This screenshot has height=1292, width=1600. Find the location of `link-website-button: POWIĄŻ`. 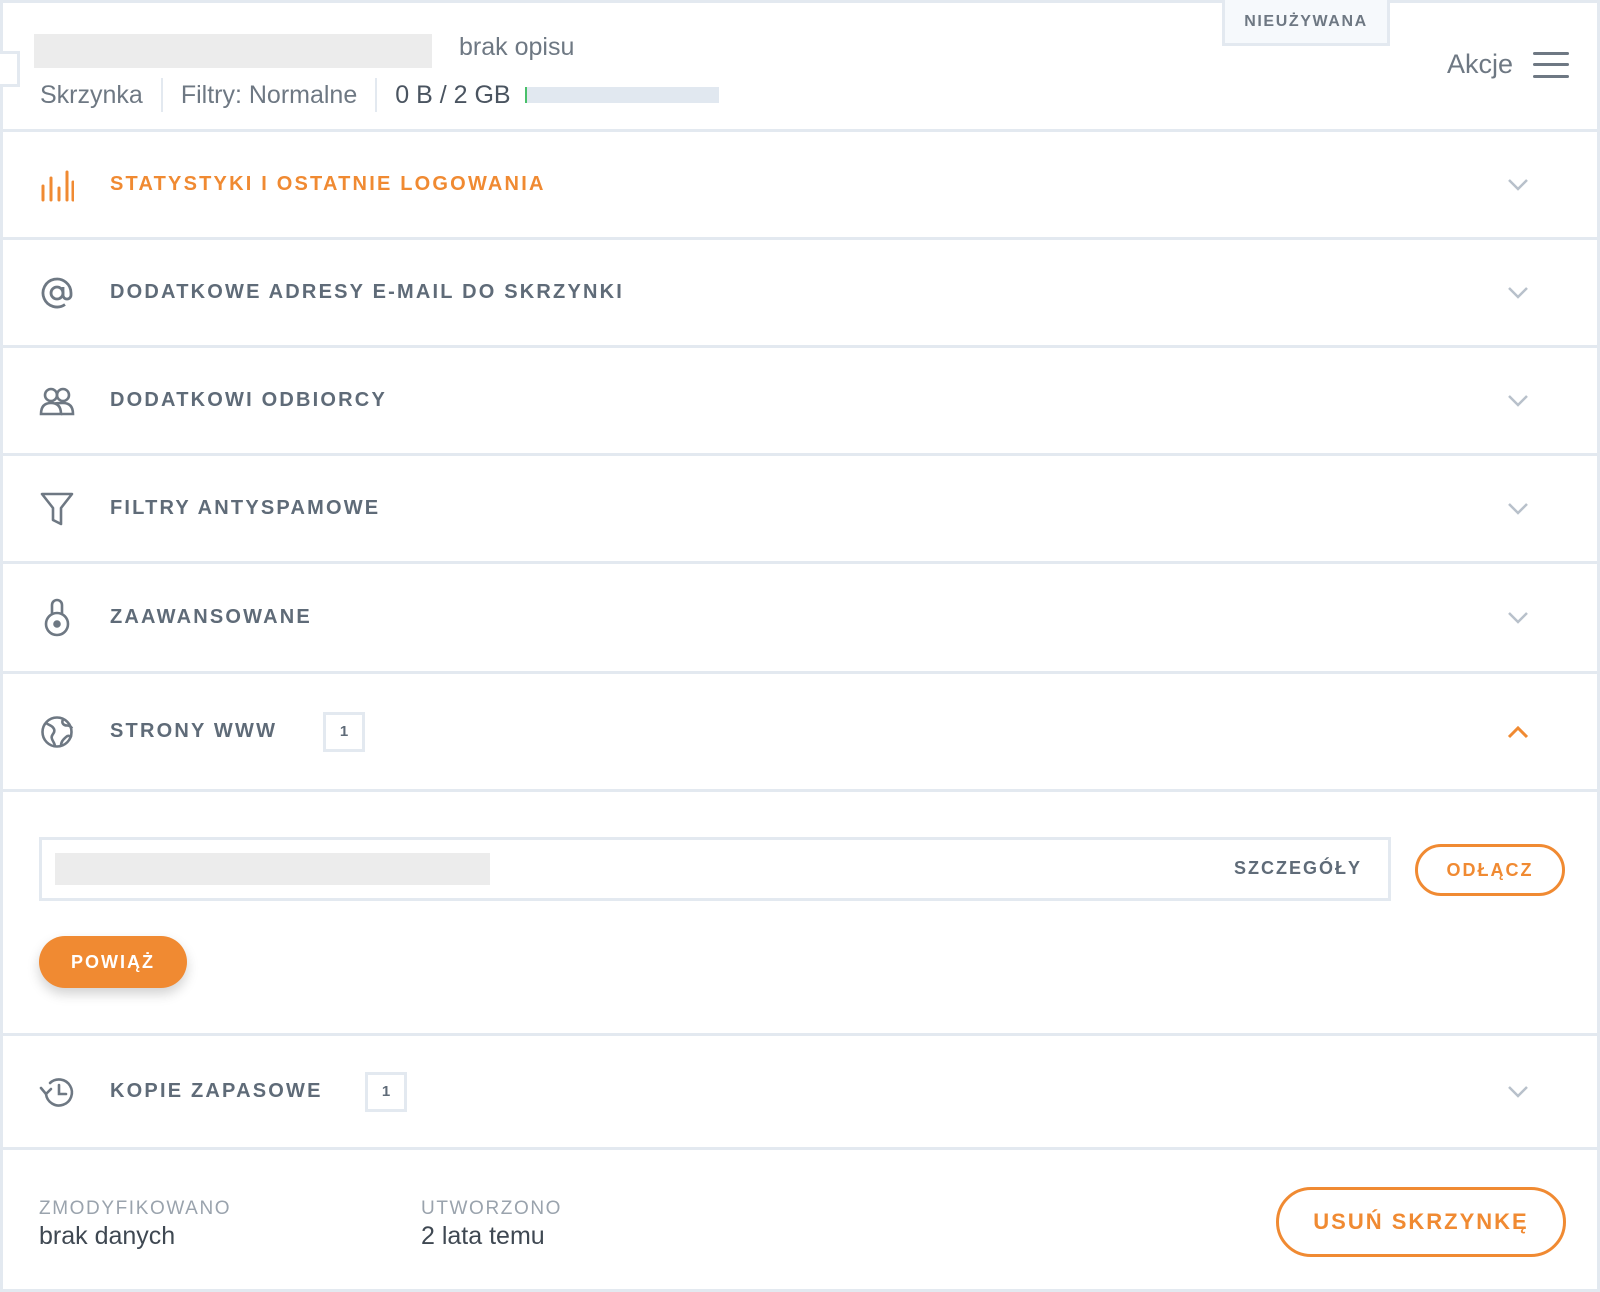

link-website-button: POWIĄŻ is located at coordinates (113, 962).